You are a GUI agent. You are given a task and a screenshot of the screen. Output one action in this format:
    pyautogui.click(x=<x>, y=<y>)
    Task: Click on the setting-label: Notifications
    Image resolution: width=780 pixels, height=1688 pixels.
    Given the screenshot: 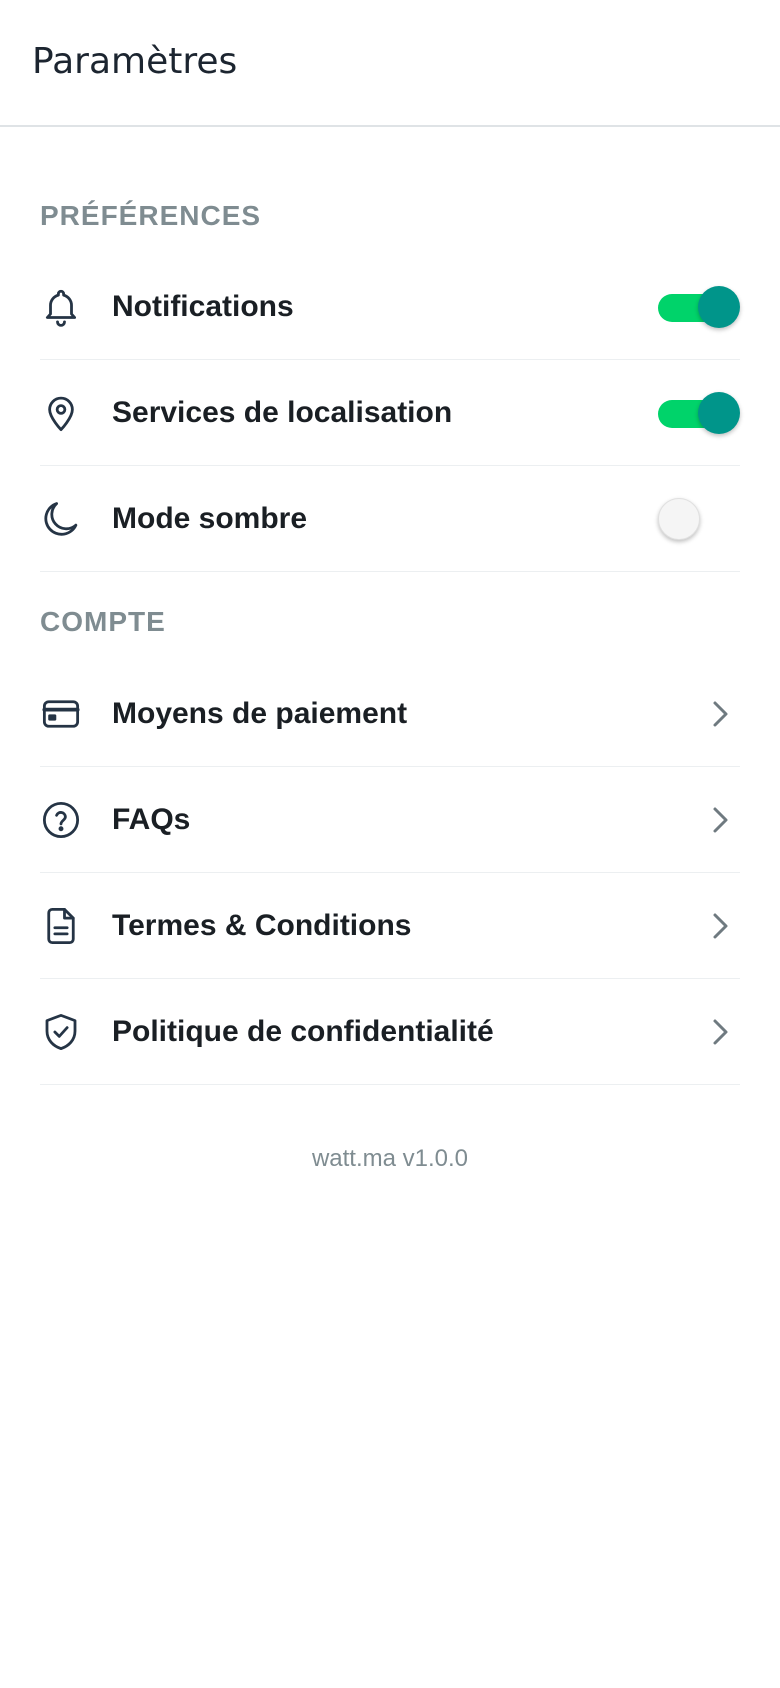 What is the action you would take?
    pyautogui.click(x=203, y=306)
    